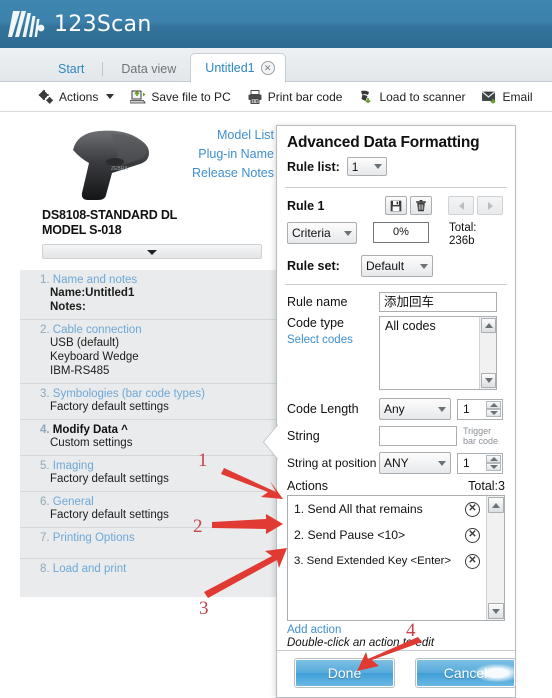 This screenshot has width=552, height=698. I want to click on code-type-value: All codes, so click(410, 326).